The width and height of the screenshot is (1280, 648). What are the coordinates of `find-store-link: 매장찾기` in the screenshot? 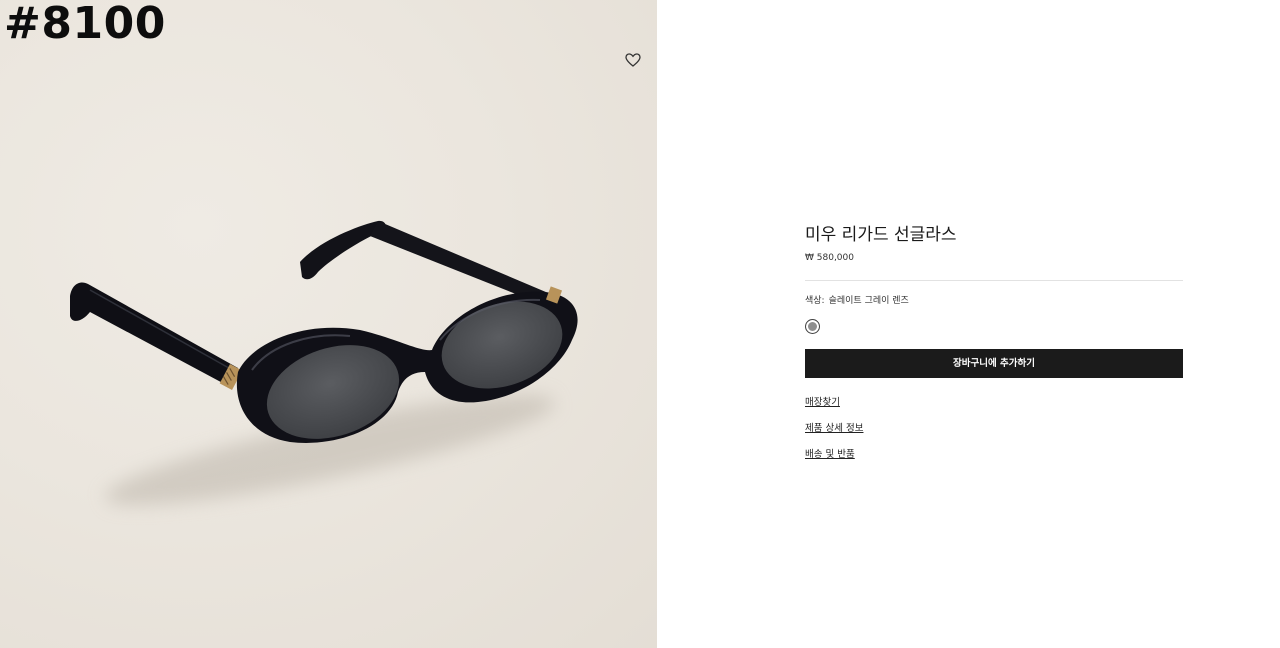 It's located at (994, 403).